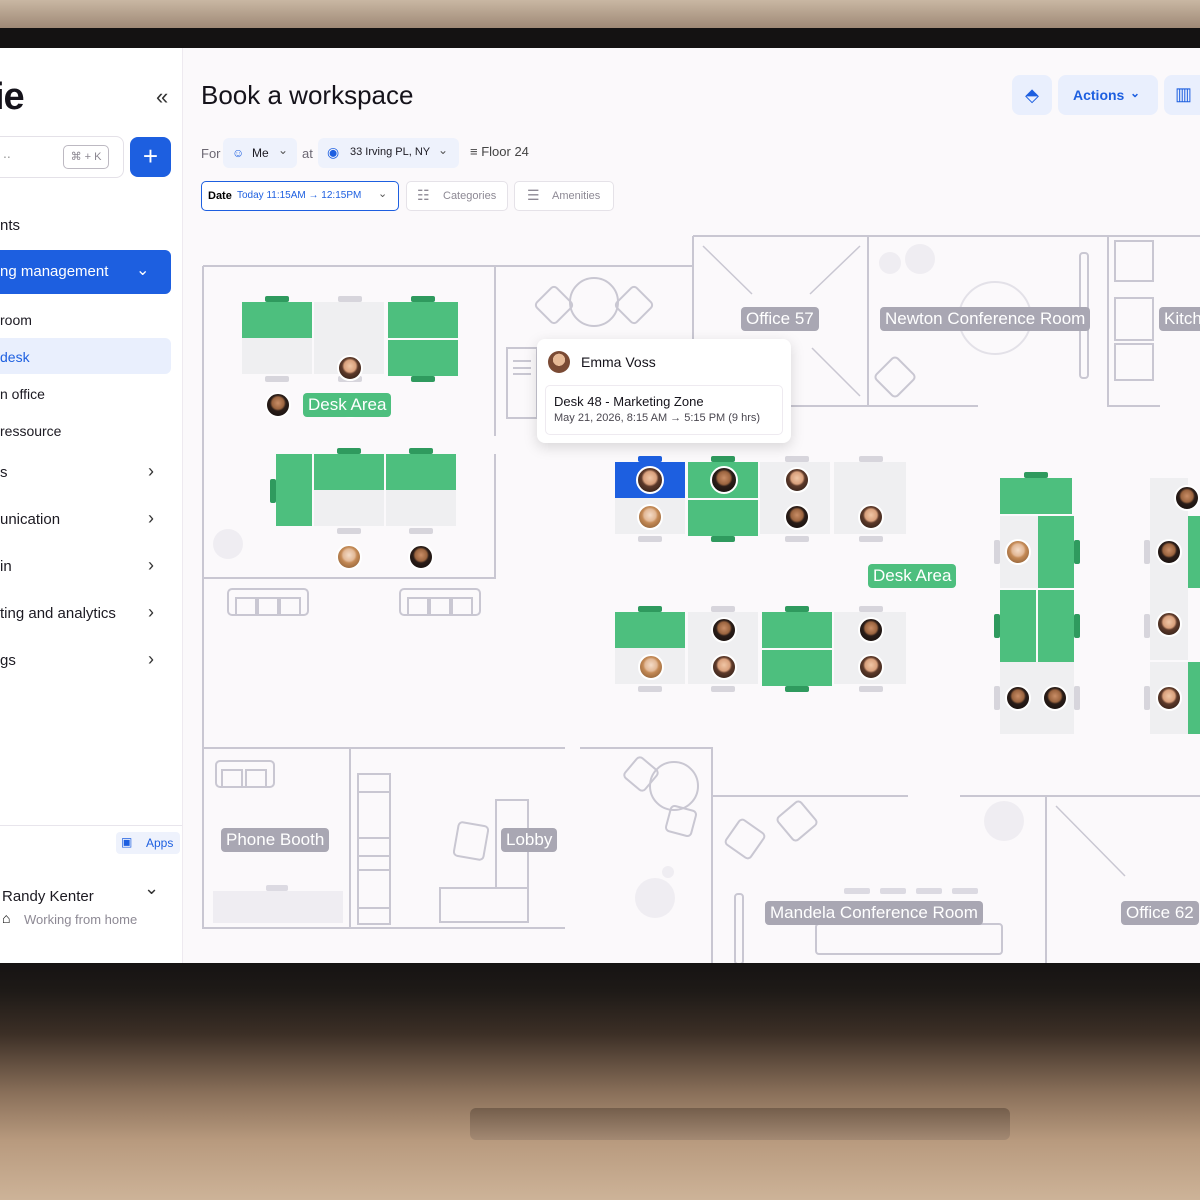  Describe the element at coordinates (8, 660) in the screenshot. I see `sidebar-item-settings: gs` at that location.